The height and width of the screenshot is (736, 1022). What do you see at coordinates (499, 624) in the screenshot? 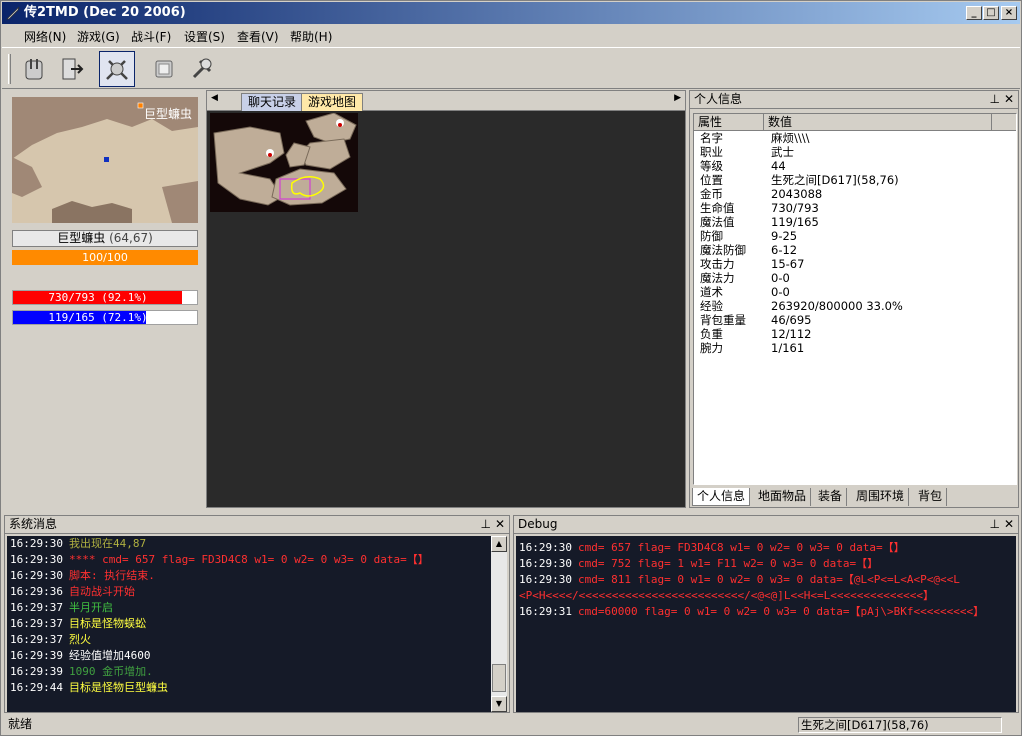
I see `scrollbar: ▲ ▼` at bounding box center [499, 624].